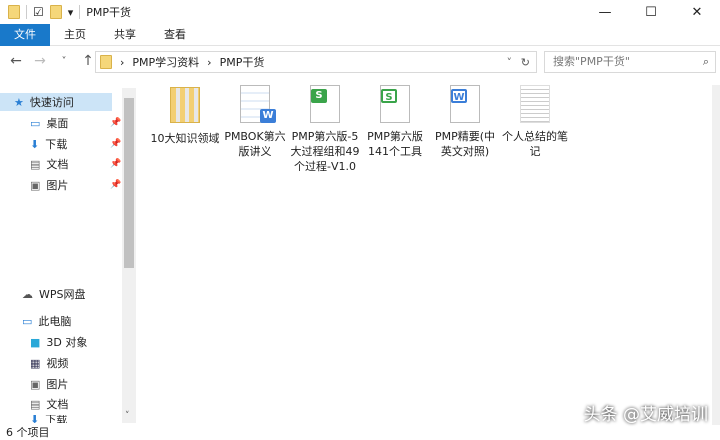  I want to click on content-scrollbar, so click(716, 255).